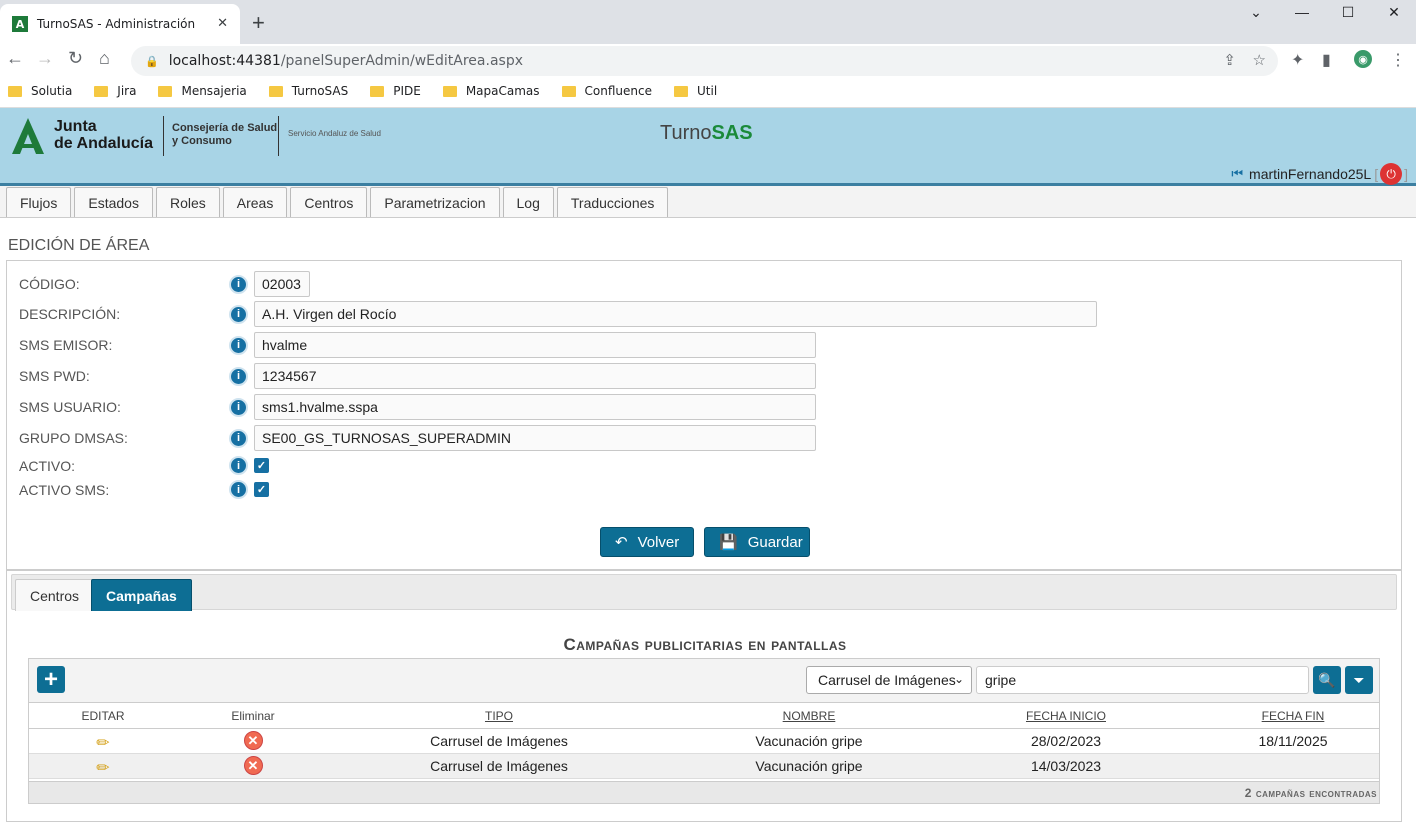 This screenshot has width=1416, height=828. I want to click on close-tab-icon: ✕, so click(222, 23).